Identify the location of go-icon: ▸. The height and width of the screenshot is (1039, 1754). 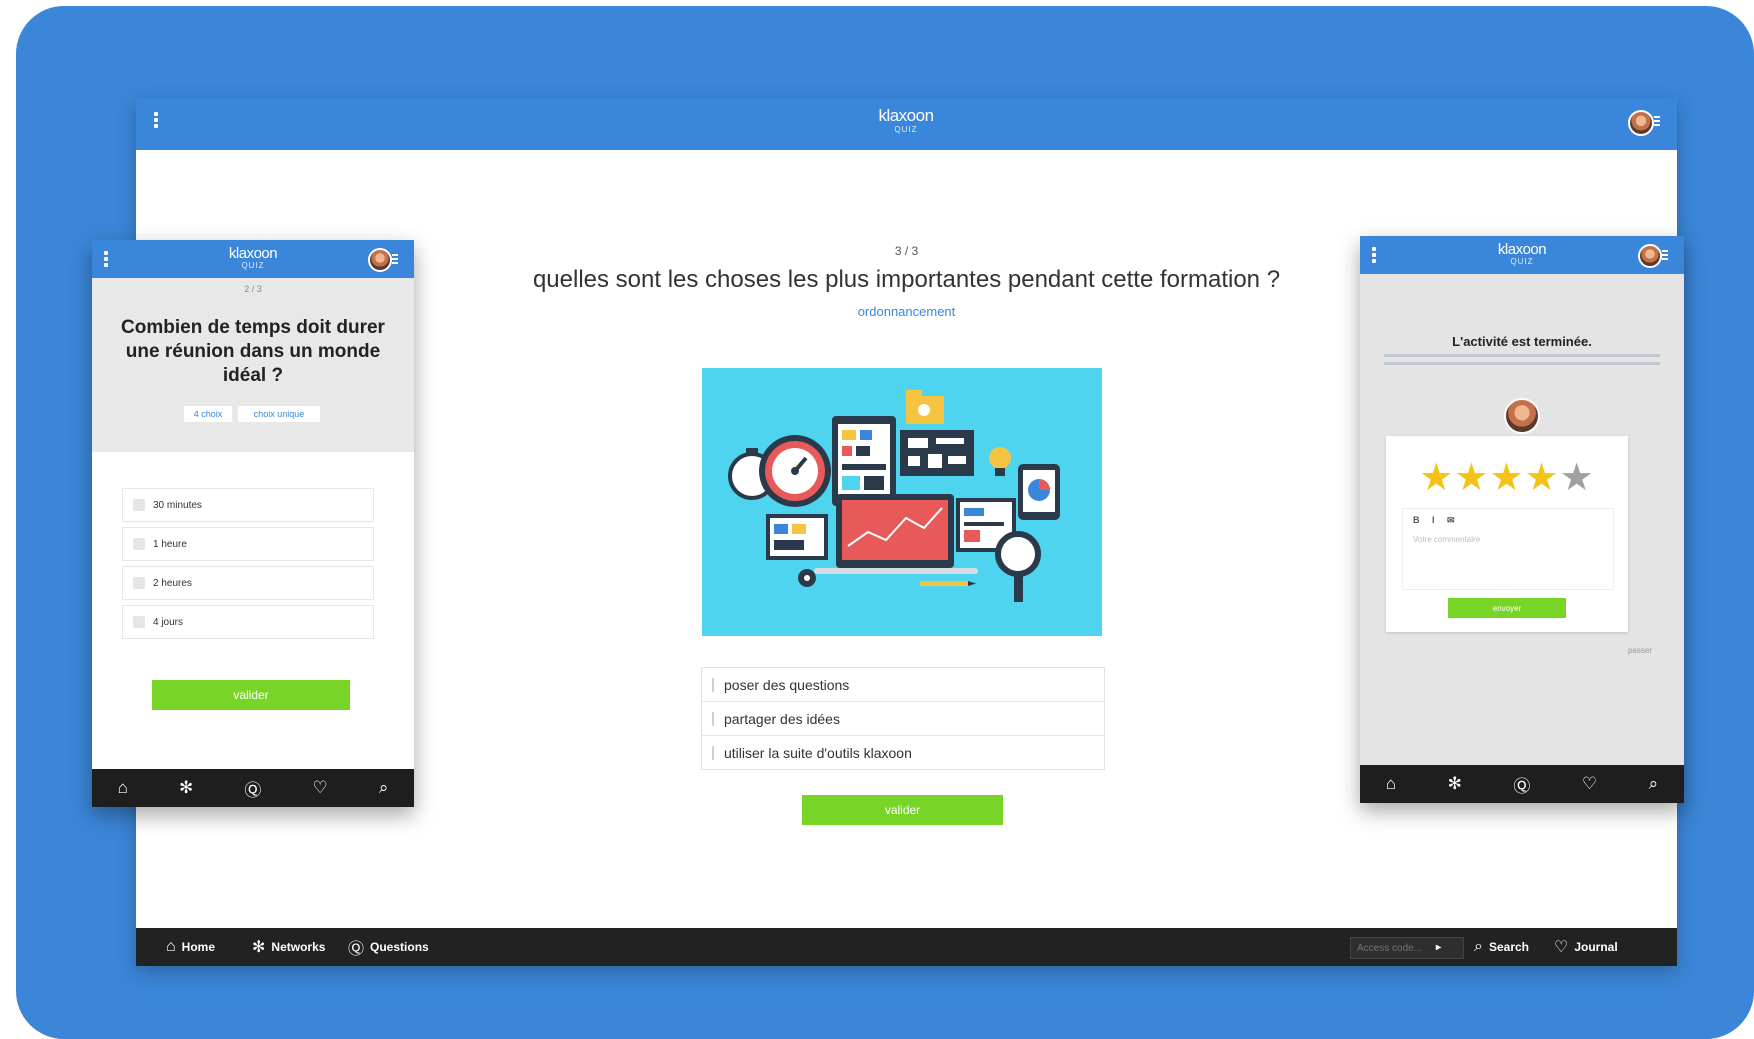
(1438, 947).